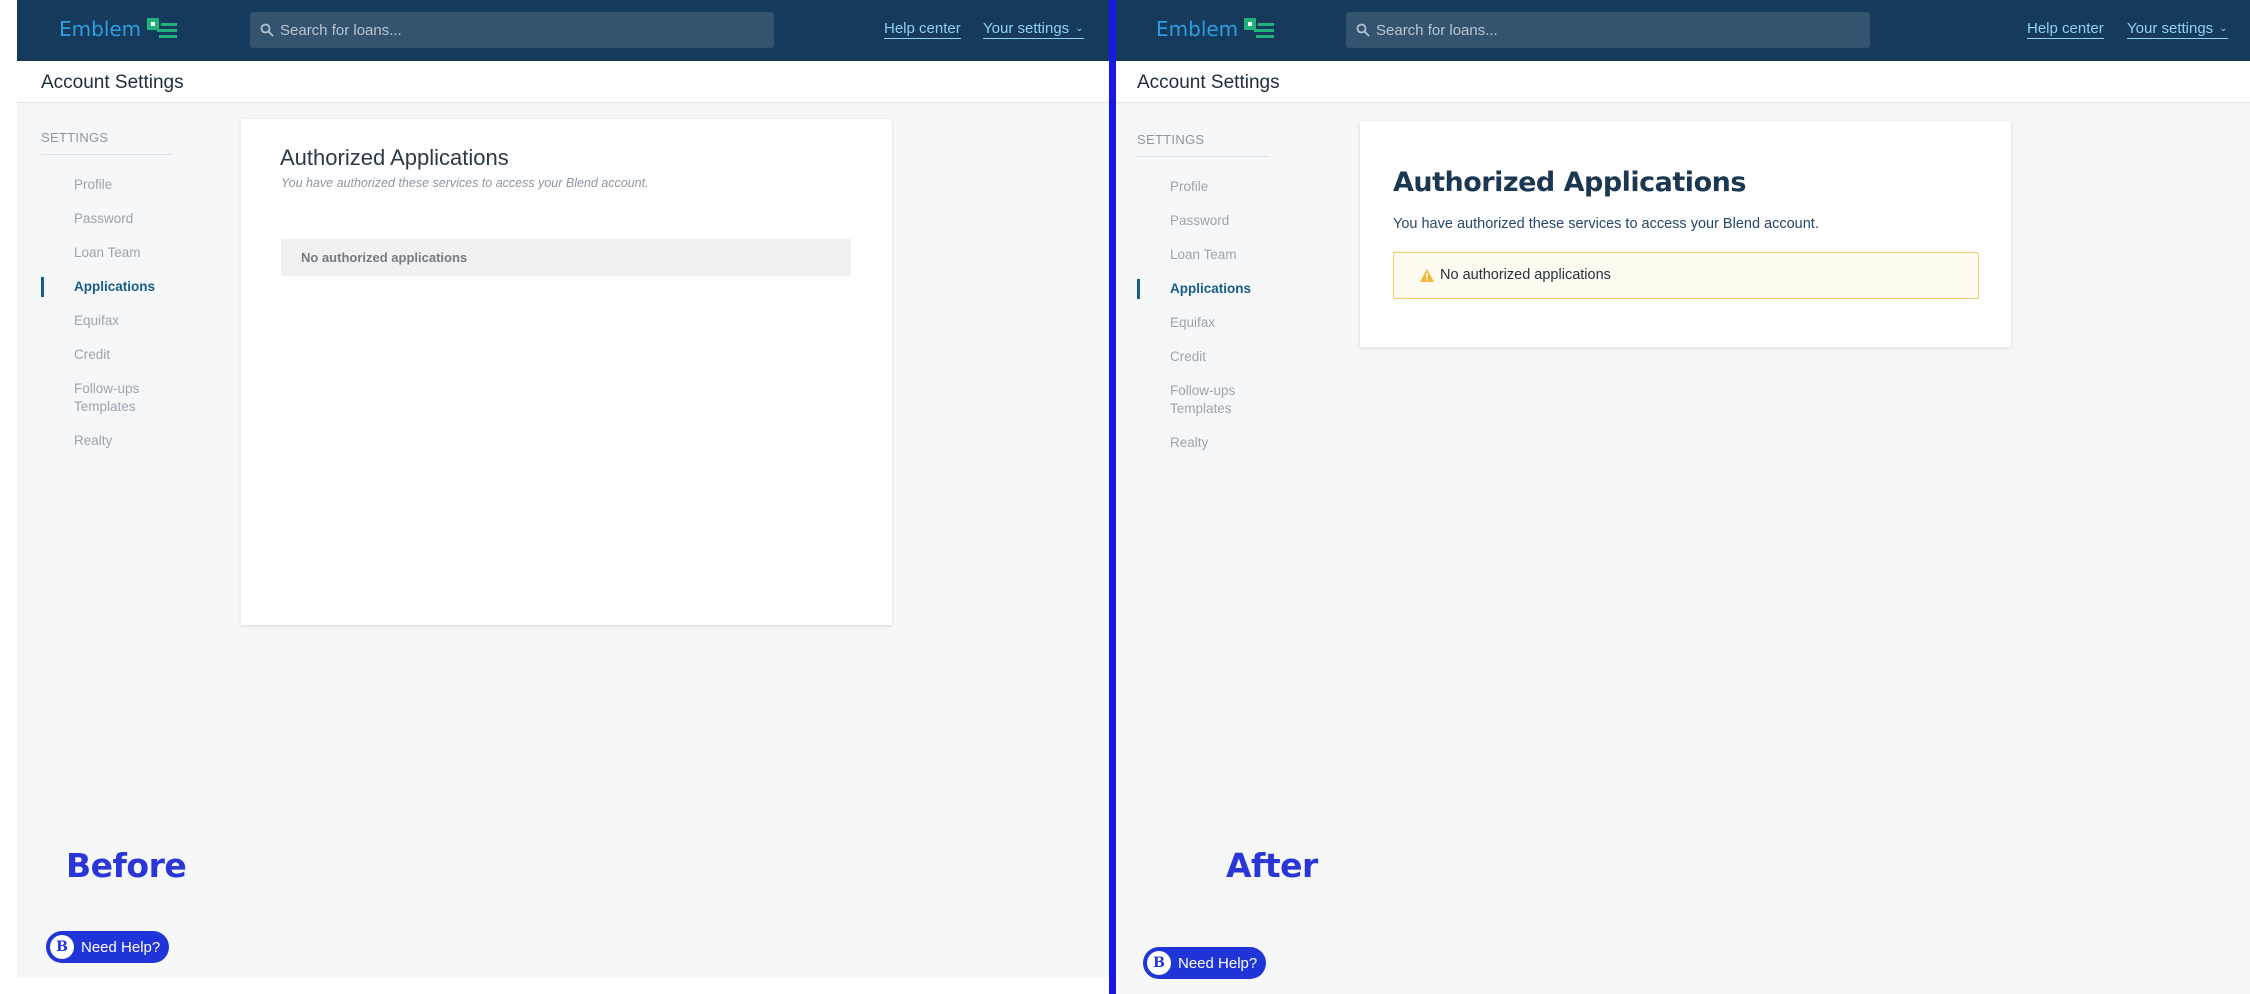 The height and width of the screenshot is (994, 2250). Describe the element at coordinates (1272, 865) in the screenshot. I see `after-caption: After` at that location.